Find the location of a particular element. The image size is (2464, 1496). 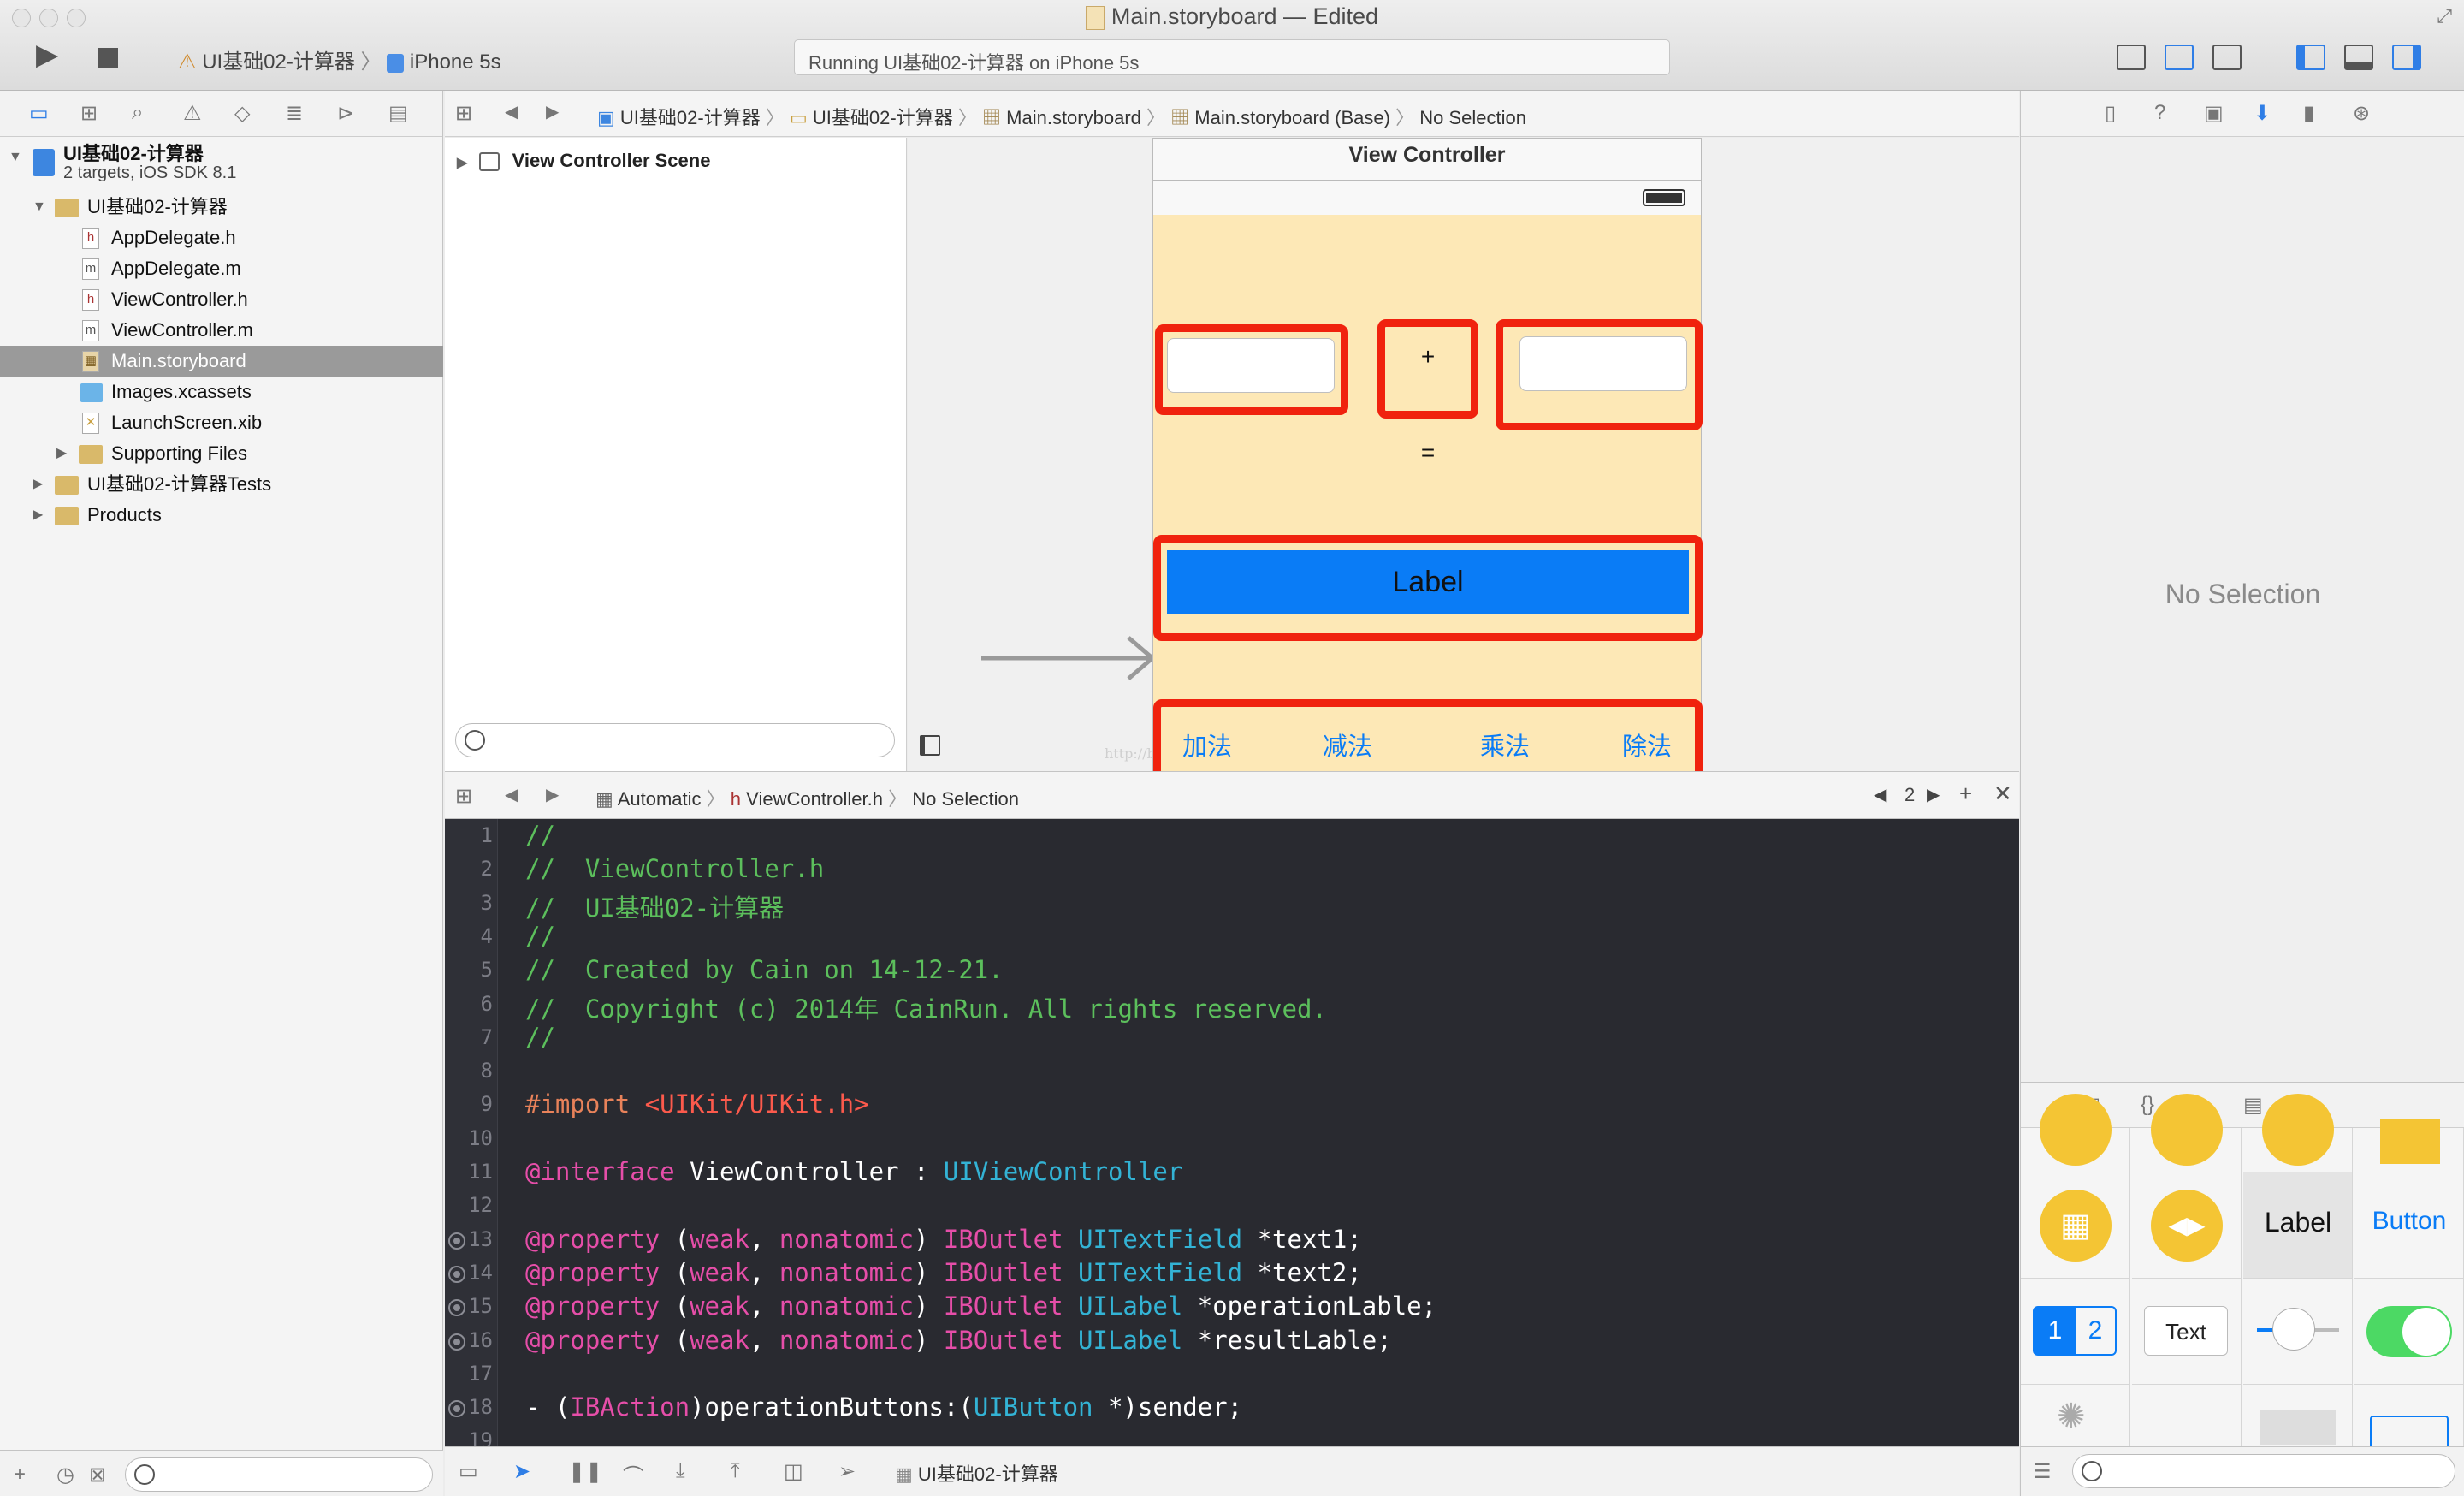

breadcrumb-group: UI基础02-计算器 is located at coordinates (883, 117).